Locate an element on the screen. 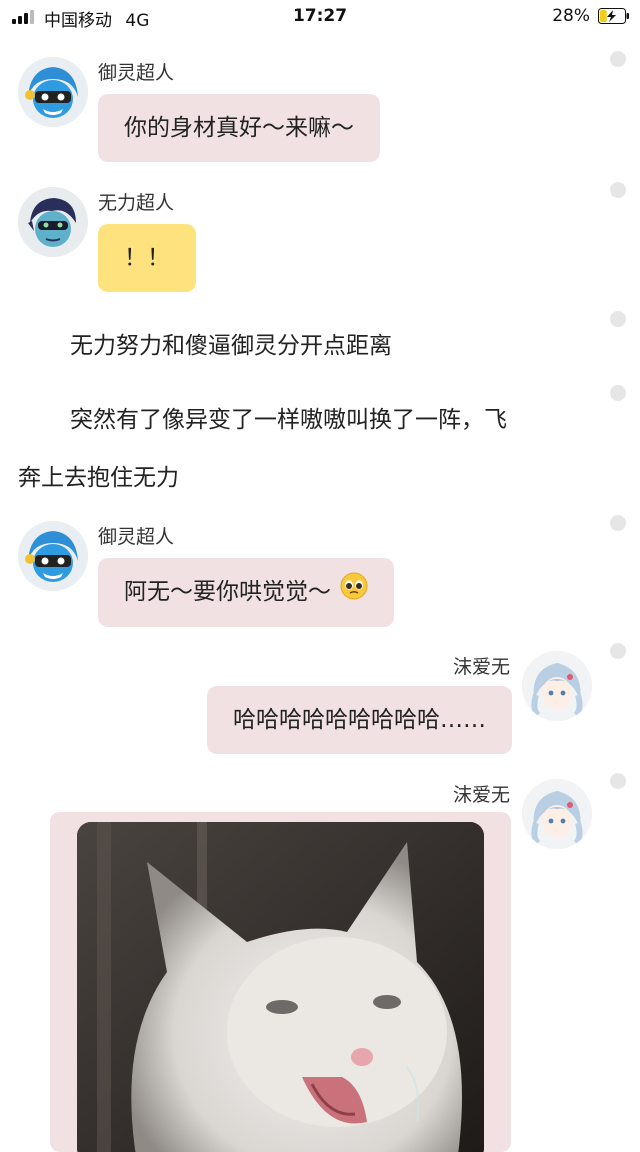 The height and width of the screenshot is (1152, 640). narration-text: 无力努力和傻逼御灵分开点距离 is located at coordinates (231, 346).